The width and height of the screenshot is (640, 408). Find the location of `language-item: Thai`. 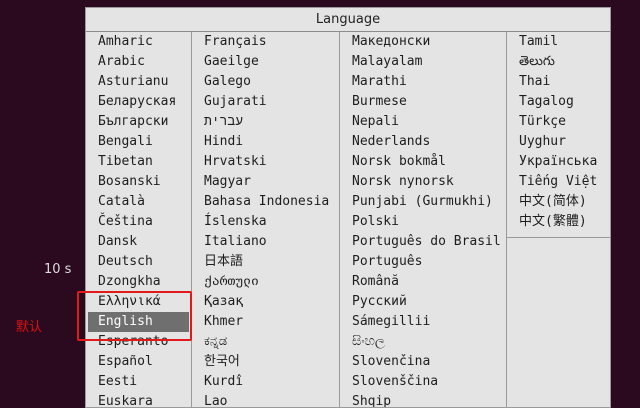

language-item: Thai is located at coordinates (558, 82).